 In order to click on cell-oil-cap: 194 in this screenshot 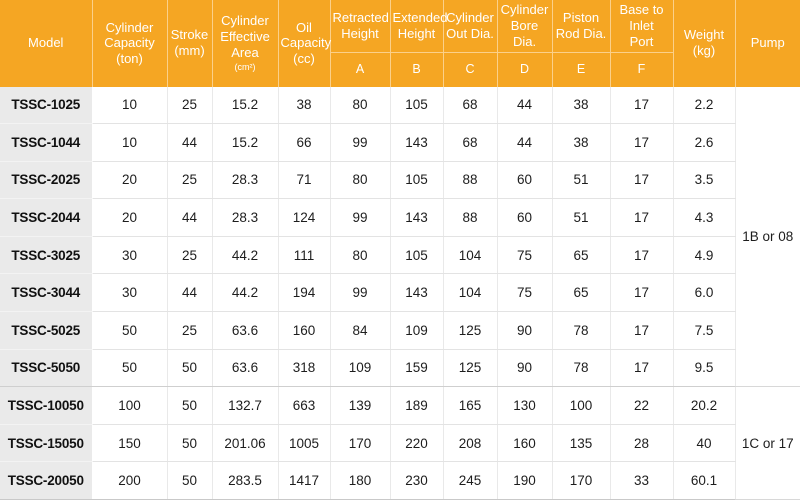, I will do `click(304, 293)`.